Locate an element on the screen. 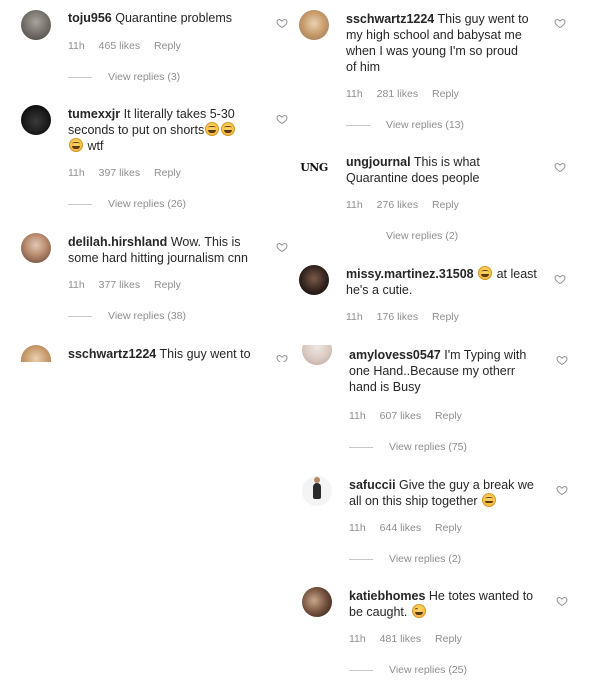  username: missy.martinez.31508 is located at coordinates (410, 274).